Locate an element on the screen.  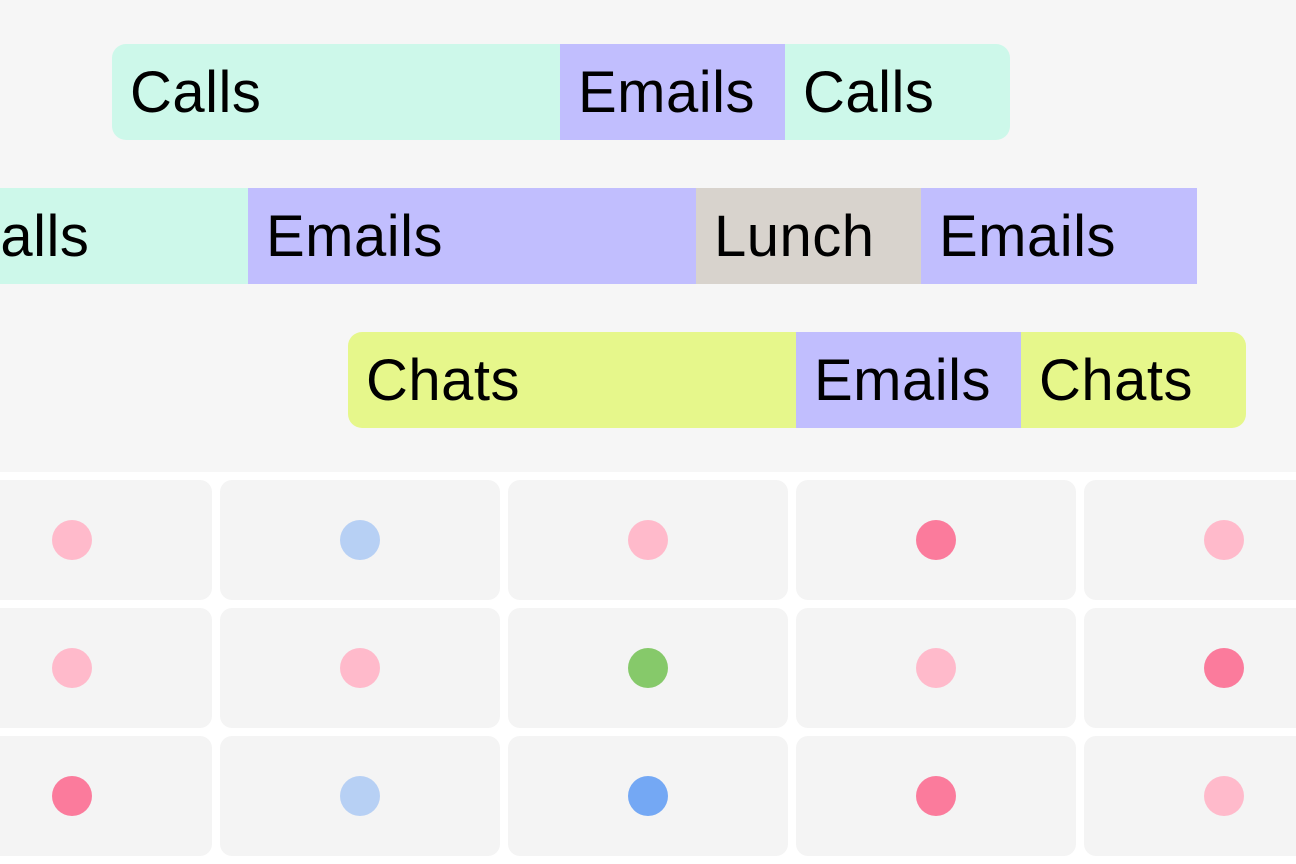
timeline-row-2: Calls Emails Lunch Emails is located at coordinates (598, 236).